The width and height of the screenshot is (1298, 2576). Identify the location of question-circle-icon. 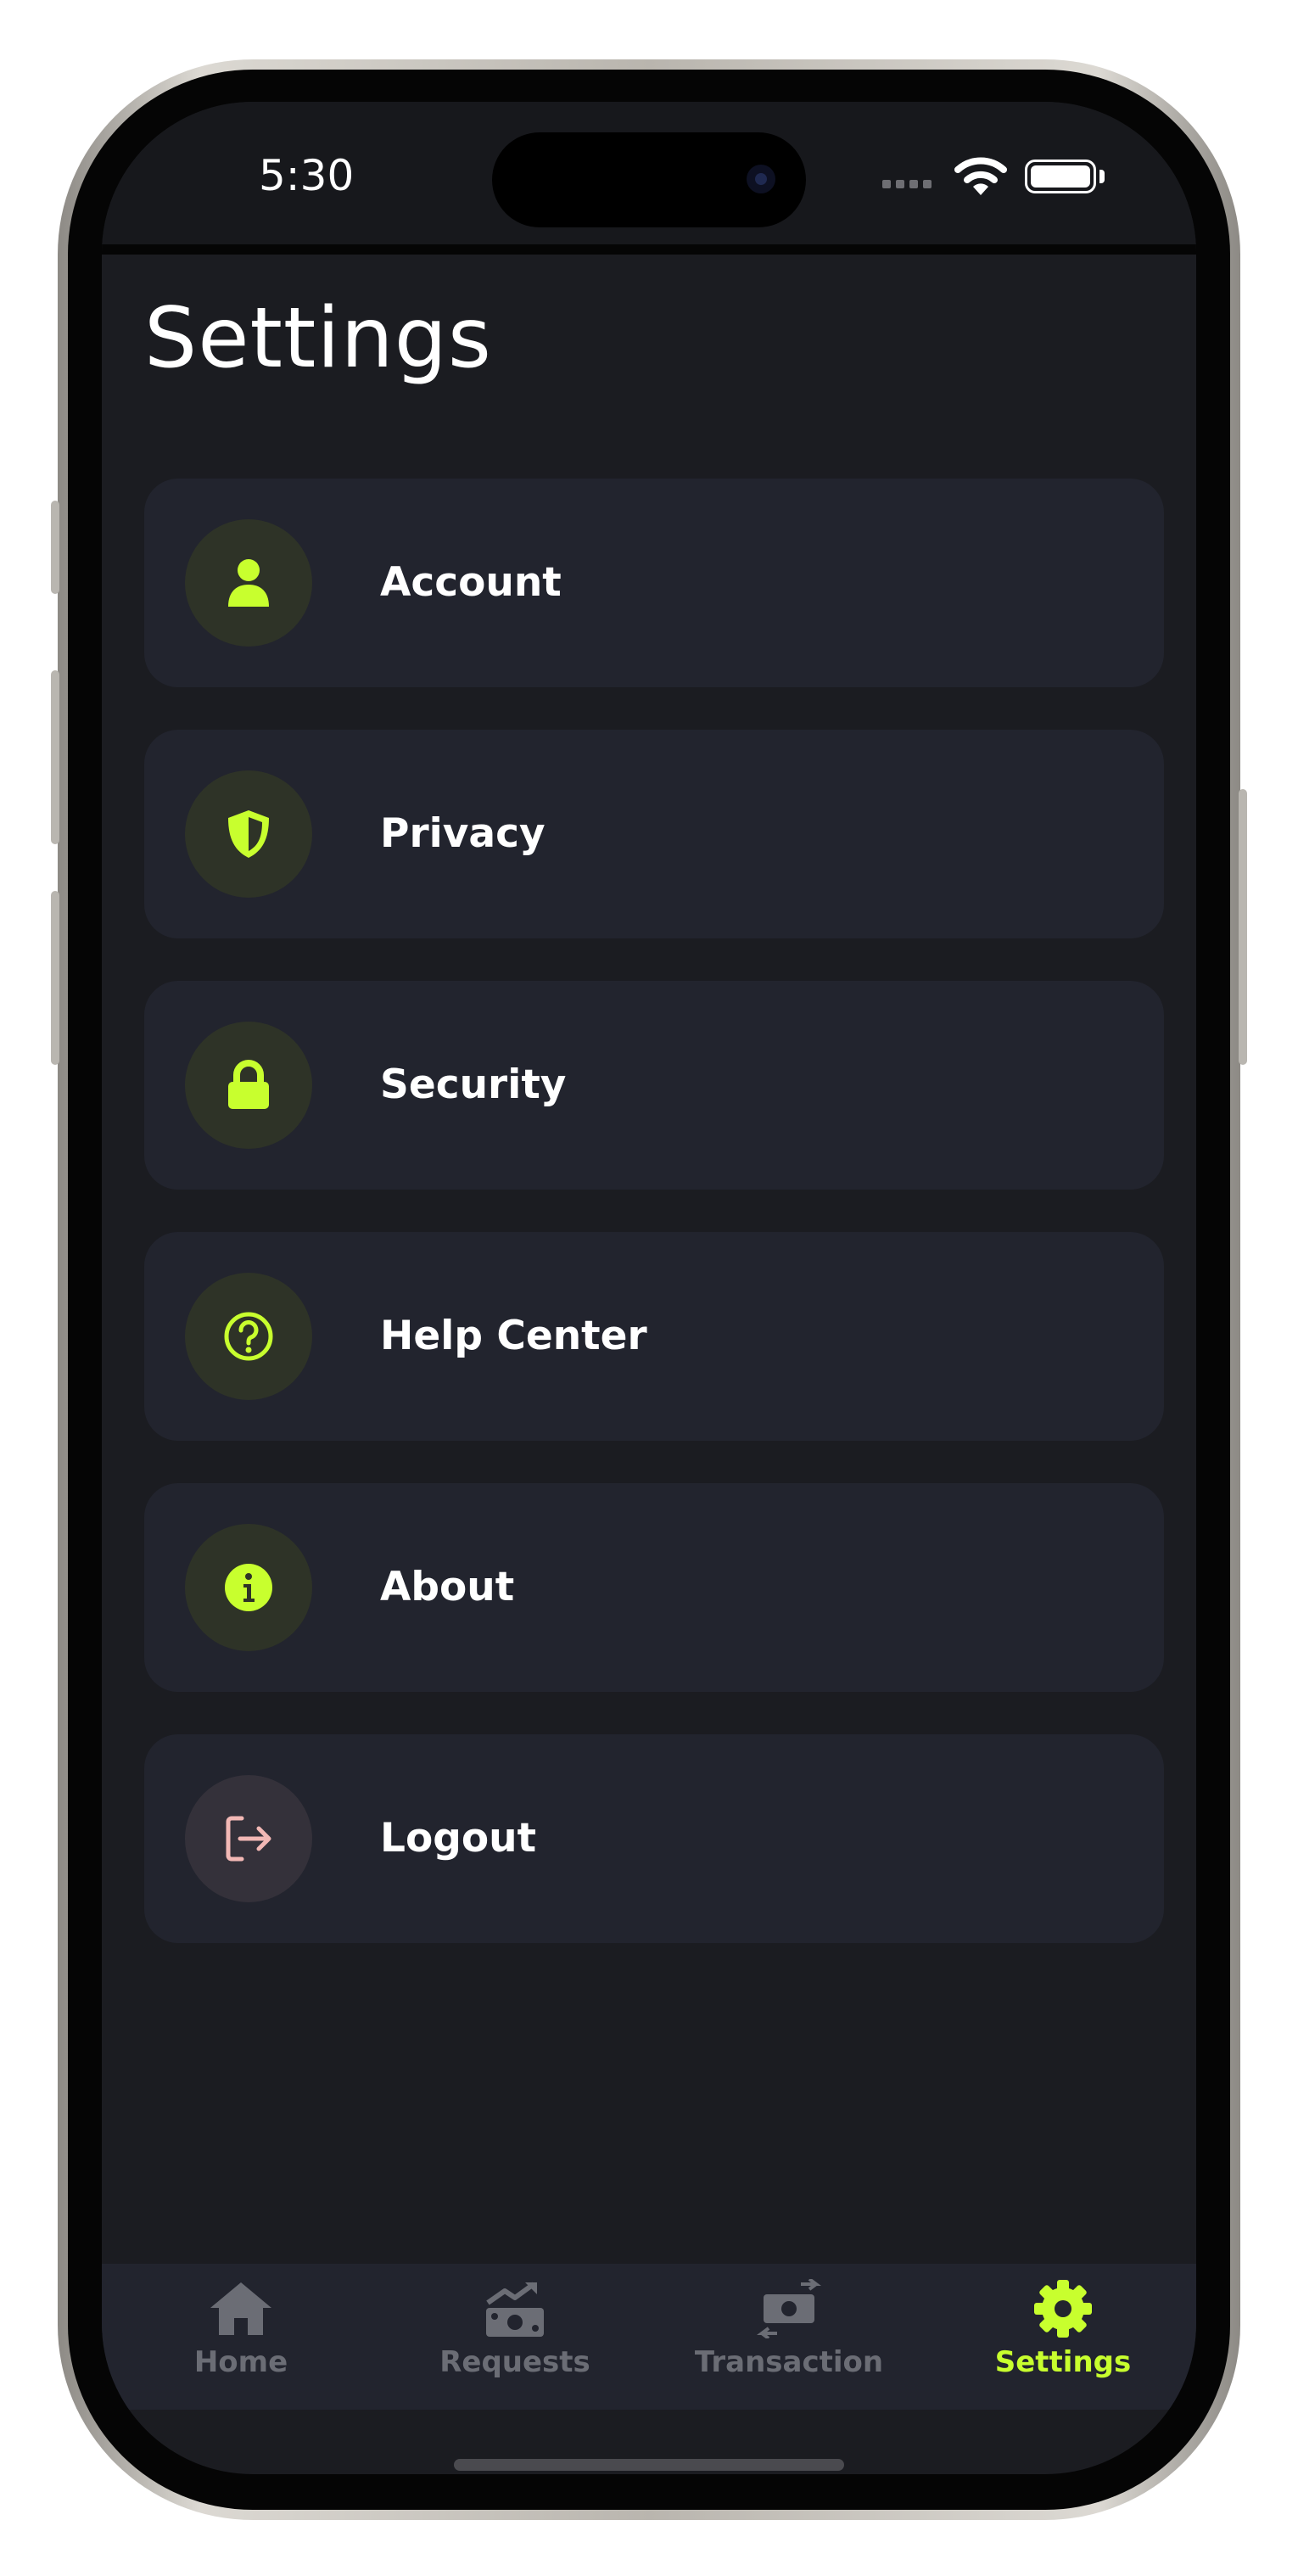
(248, 1336).